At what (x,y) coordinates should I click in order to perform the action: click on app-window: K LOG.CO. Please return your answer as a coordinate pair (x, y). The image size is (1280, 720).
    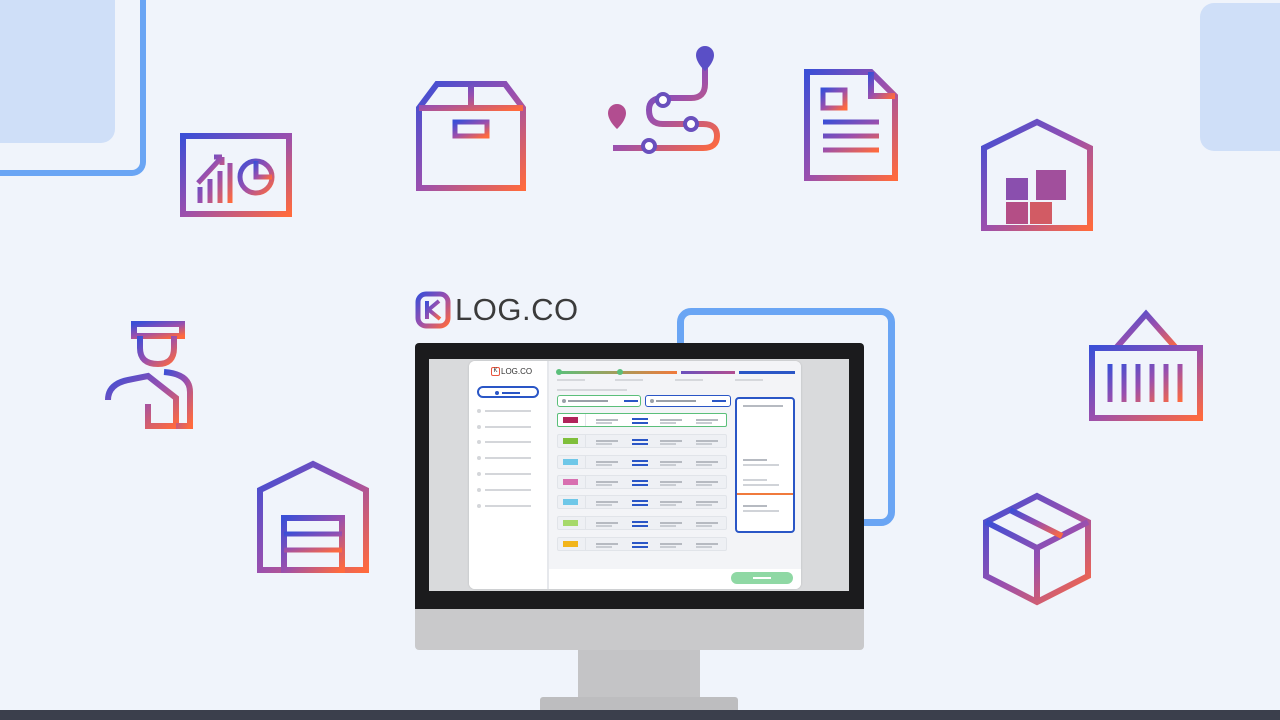
    Looking at the image, I should click on (635, 475).